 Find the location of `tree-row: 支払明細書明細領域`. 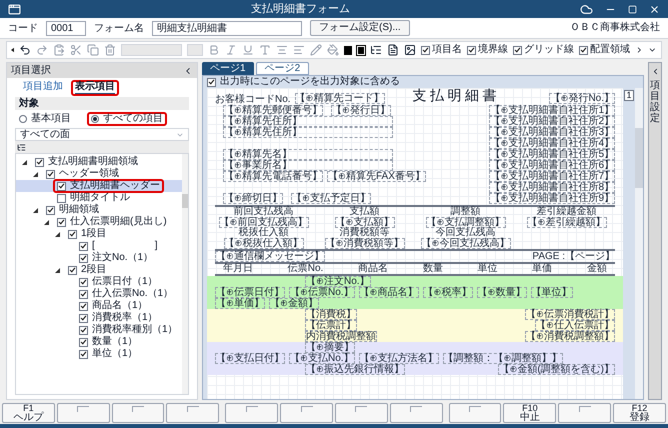

tree-row: 支払明細書明細領域 is located at coordinates (99, 162).